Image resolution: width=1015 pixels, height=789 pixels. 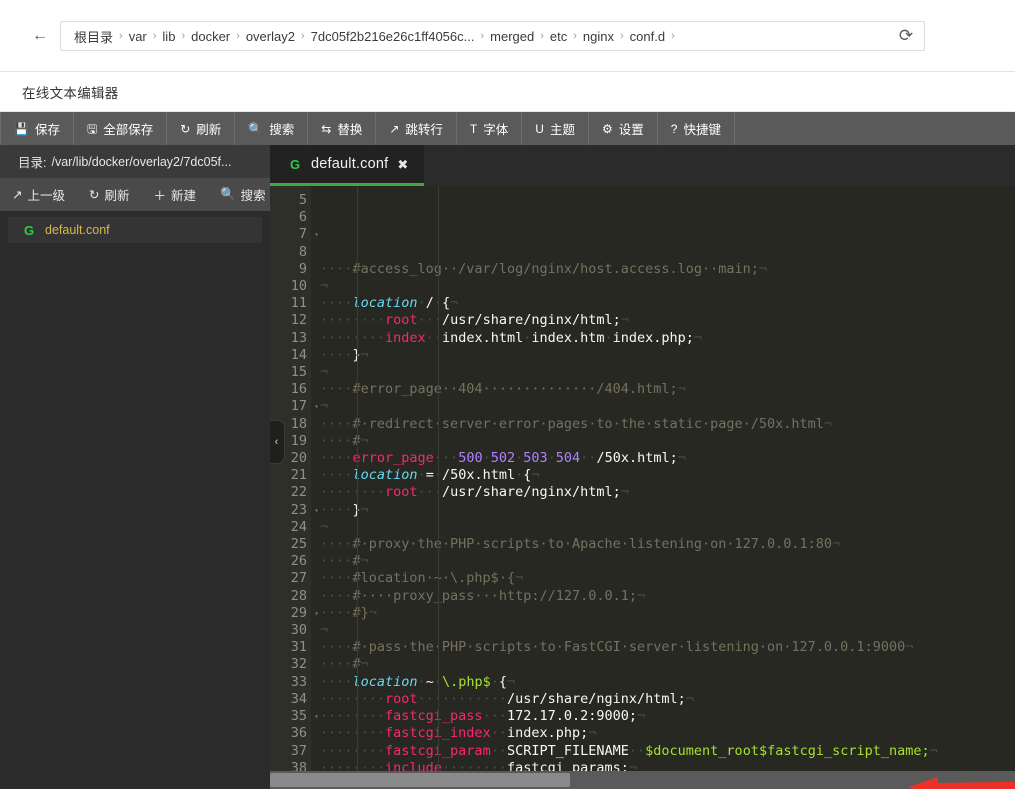 I want to click on menu-item-goto-line: ↗ 跳转行, so click(x=416, y=128).